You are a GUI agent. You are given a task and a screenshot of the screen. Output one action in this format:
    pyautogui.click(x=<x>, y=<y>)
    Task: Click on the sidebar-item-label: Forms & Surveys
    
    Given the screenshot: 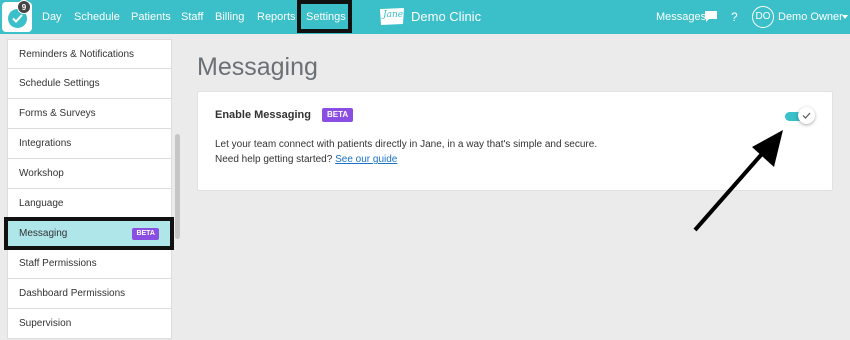 What is the action you would take?
    pyautogui.click(x=57, y=113)
    